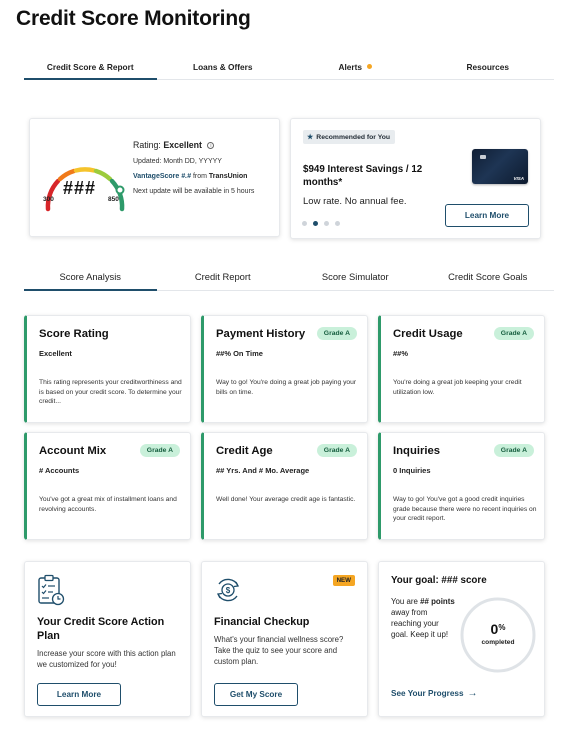 This screenshot has height=730, width=569. What do you see at coordinates (194, 191) in the screenshot?
I see `next-update-note: Next update will be available in 5 hours` at bounding box center [194, 191].